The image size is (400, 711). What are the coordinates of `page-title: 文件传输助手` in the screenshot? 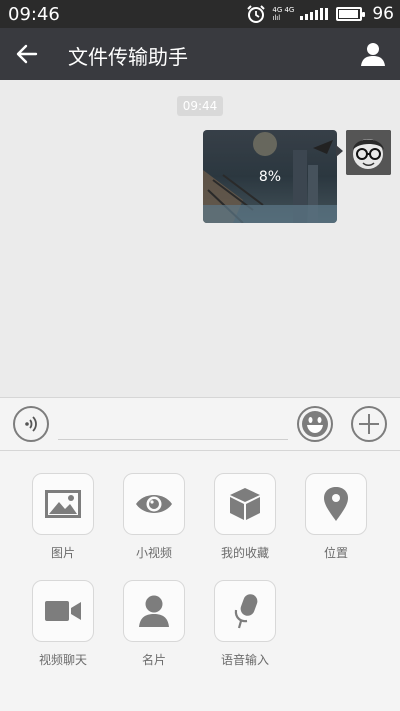 It's located at (128, 57).